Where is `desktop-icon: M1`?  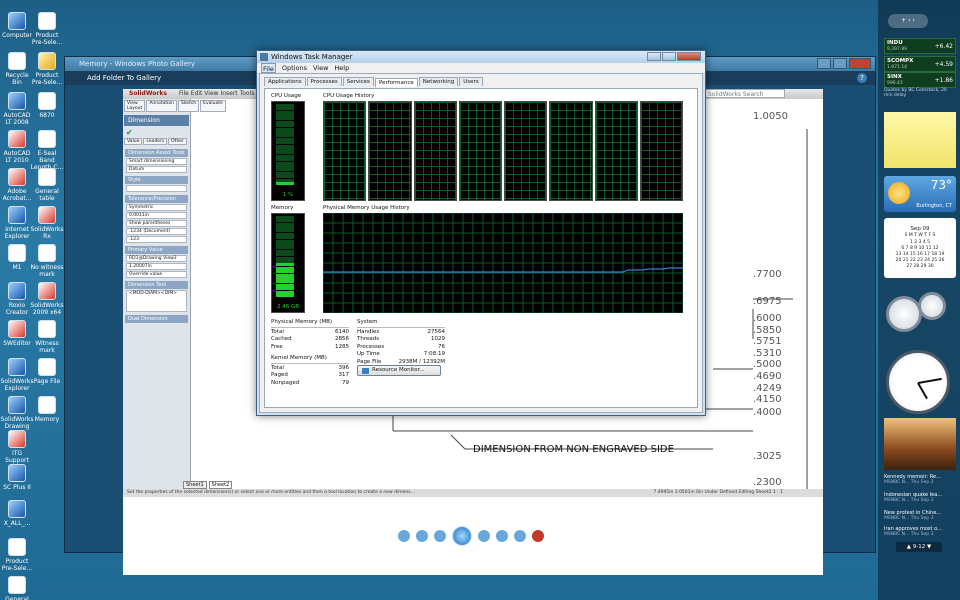
desktop-icon: M1 is located at coordinates (17, 264).